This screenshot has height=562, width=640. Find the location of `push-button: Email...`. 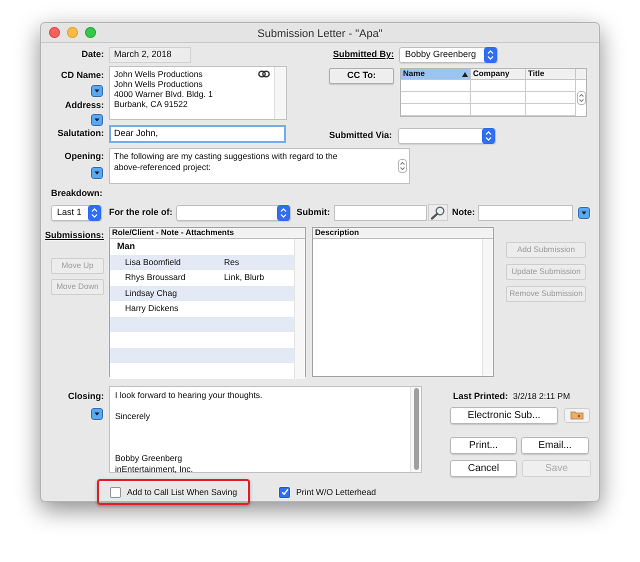

push-button: Email... is located at coordinates (555, 445).